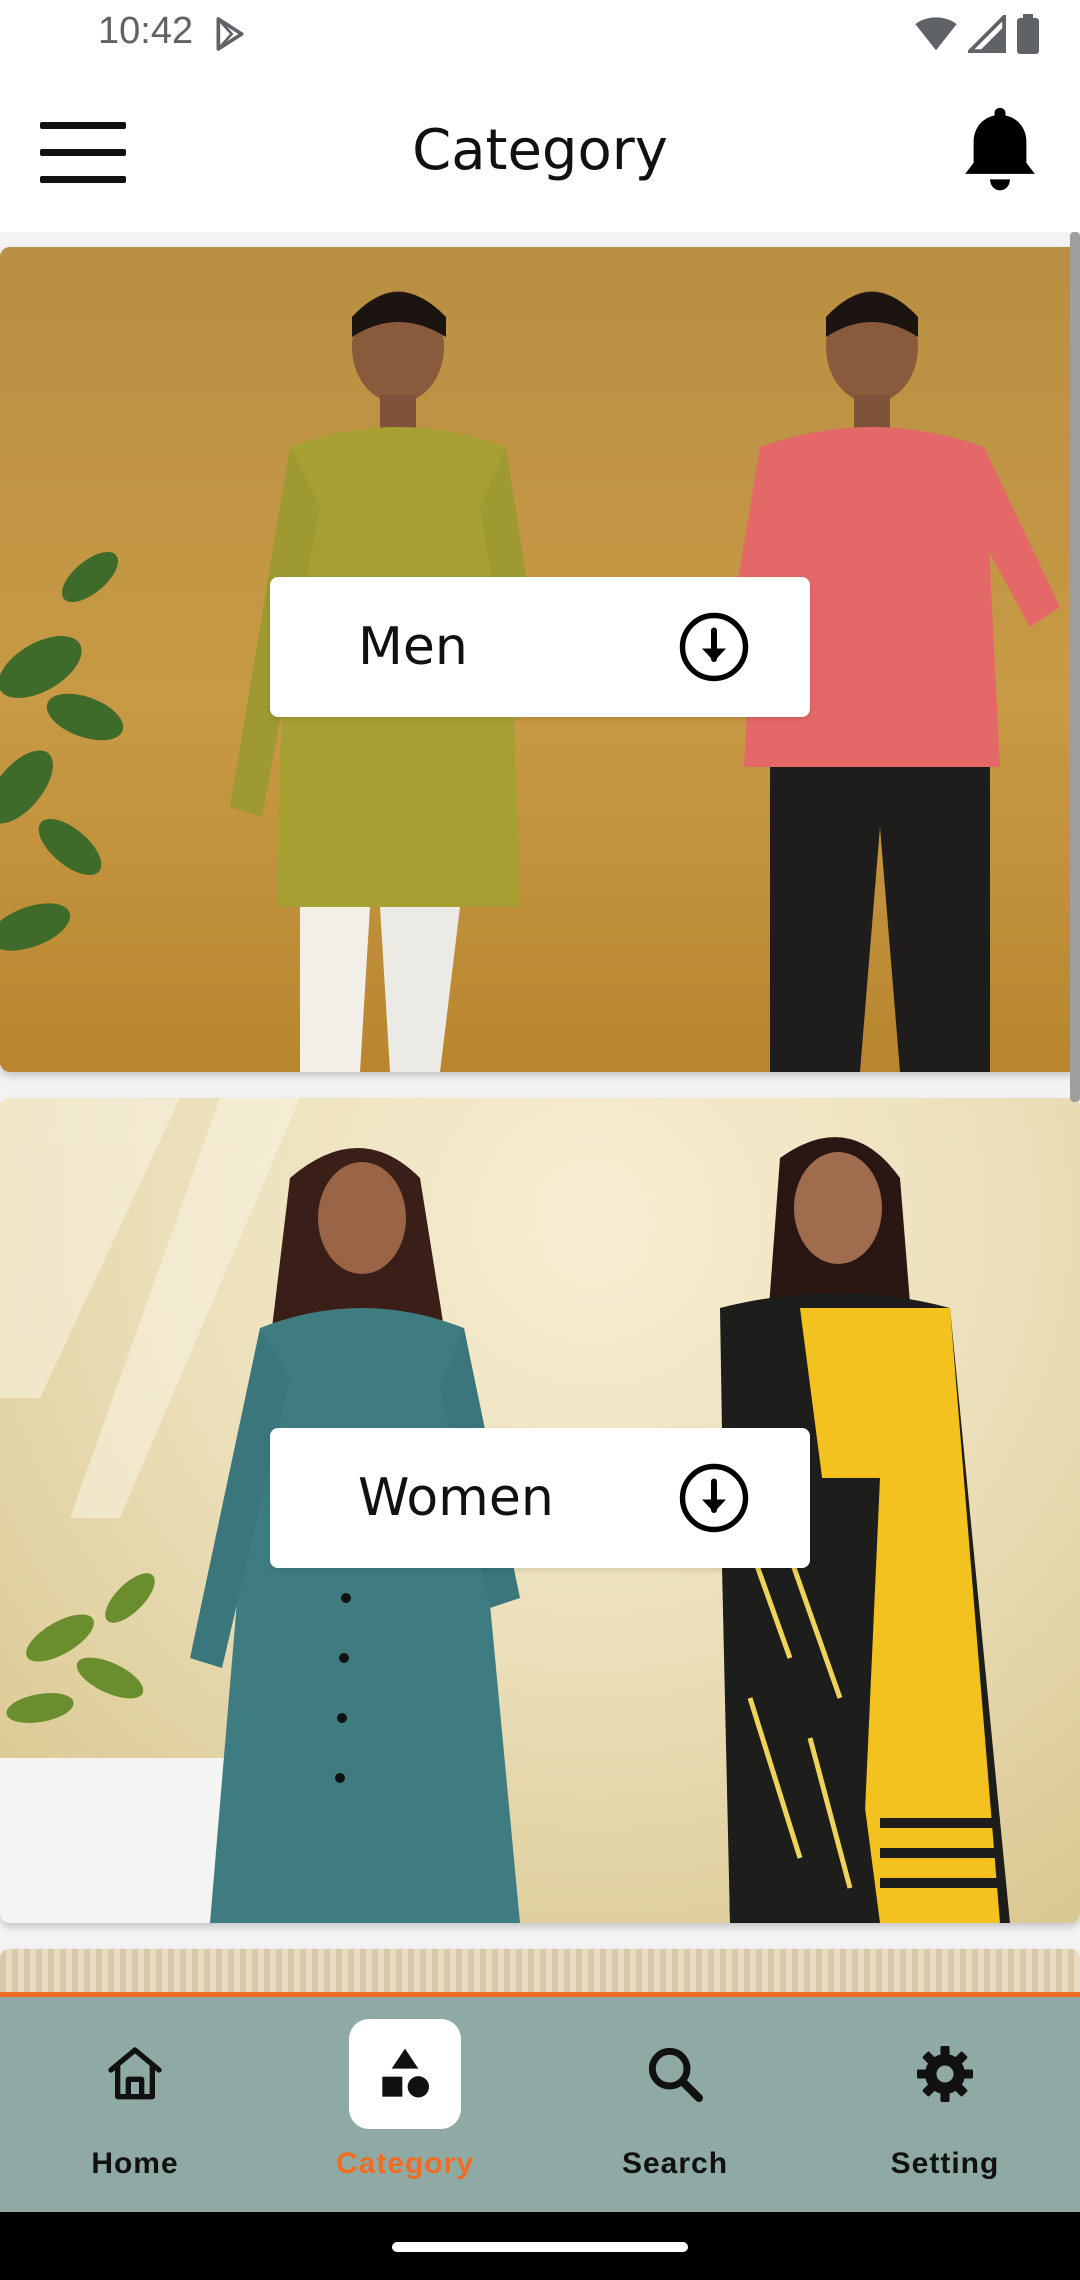  Describe the element at coordinates (540, 33) in the screenshot. I see `status-bar: 10:42` at that location.